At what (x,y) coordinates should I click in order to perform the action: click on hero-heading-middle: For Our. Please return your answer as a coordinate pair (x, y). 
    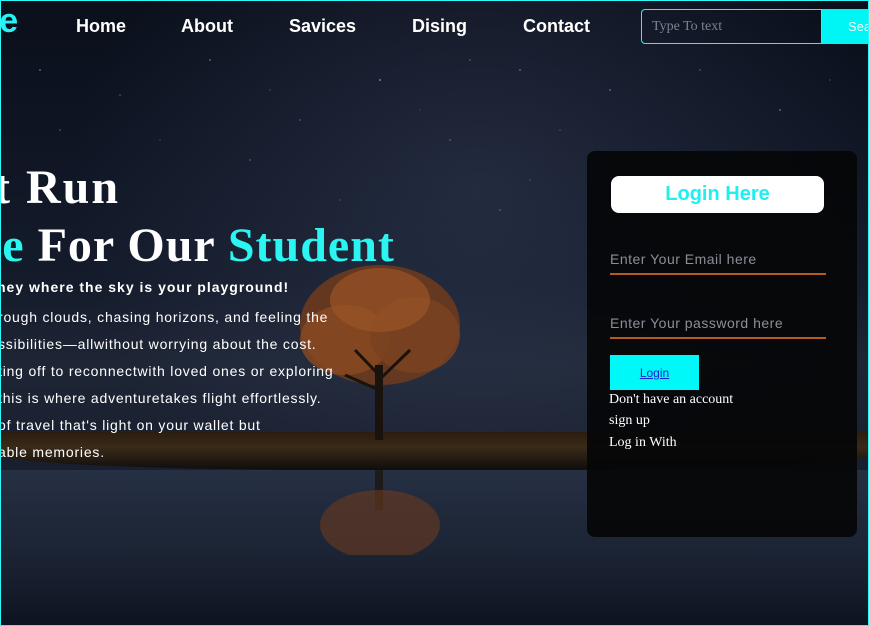
    Looking at the image, I should click on (126, 245).